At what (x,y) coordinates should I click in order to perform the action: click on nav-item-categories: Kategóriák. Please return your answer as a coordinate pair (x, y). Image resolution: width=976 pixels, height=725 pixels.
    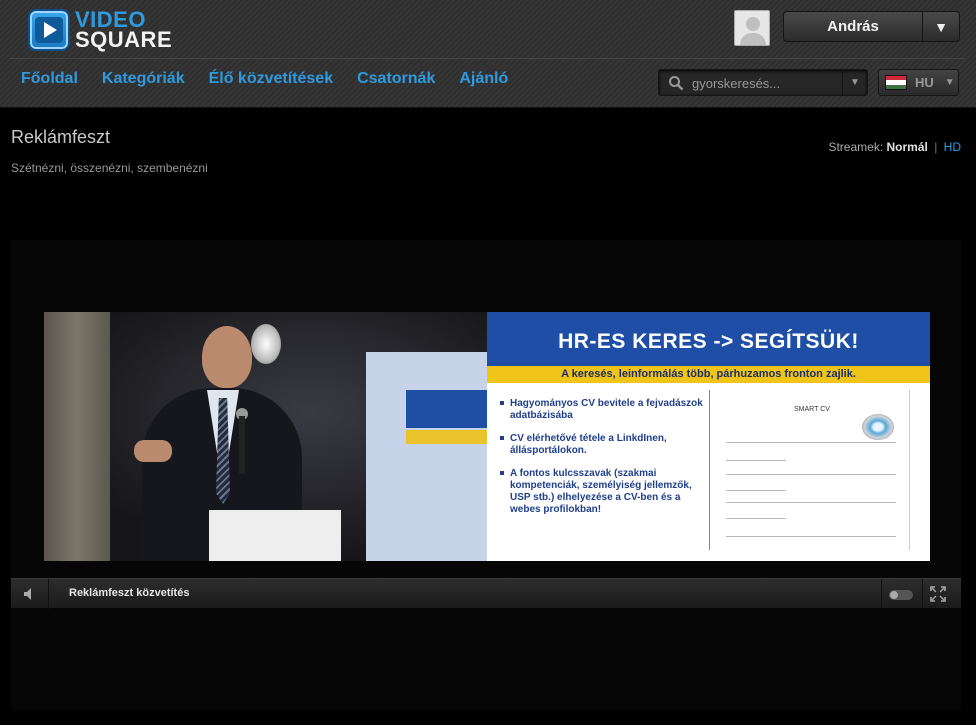
    Looking at the image, I should click on (143, 79).